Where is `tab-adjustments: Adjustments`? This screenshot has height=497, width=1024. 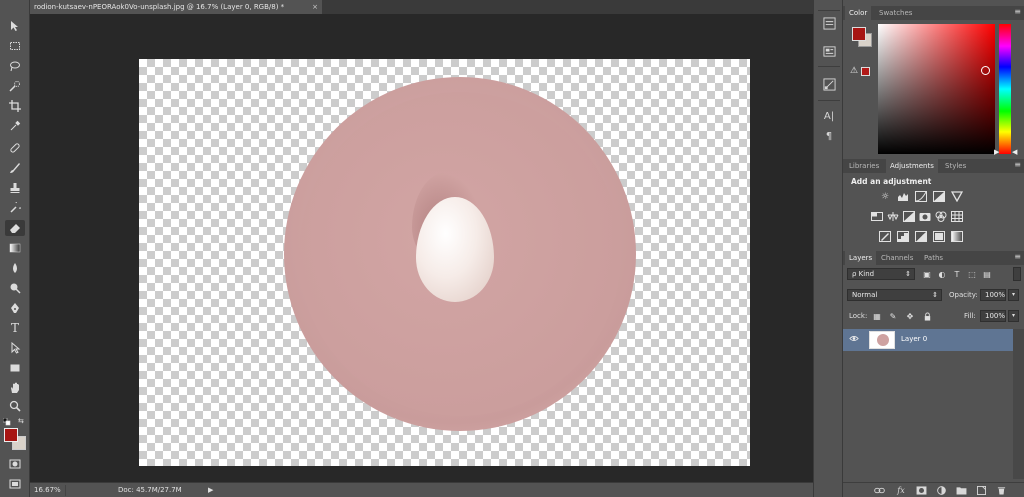 tab-adjustments: Adjustments is located at coordinates (912, 166).